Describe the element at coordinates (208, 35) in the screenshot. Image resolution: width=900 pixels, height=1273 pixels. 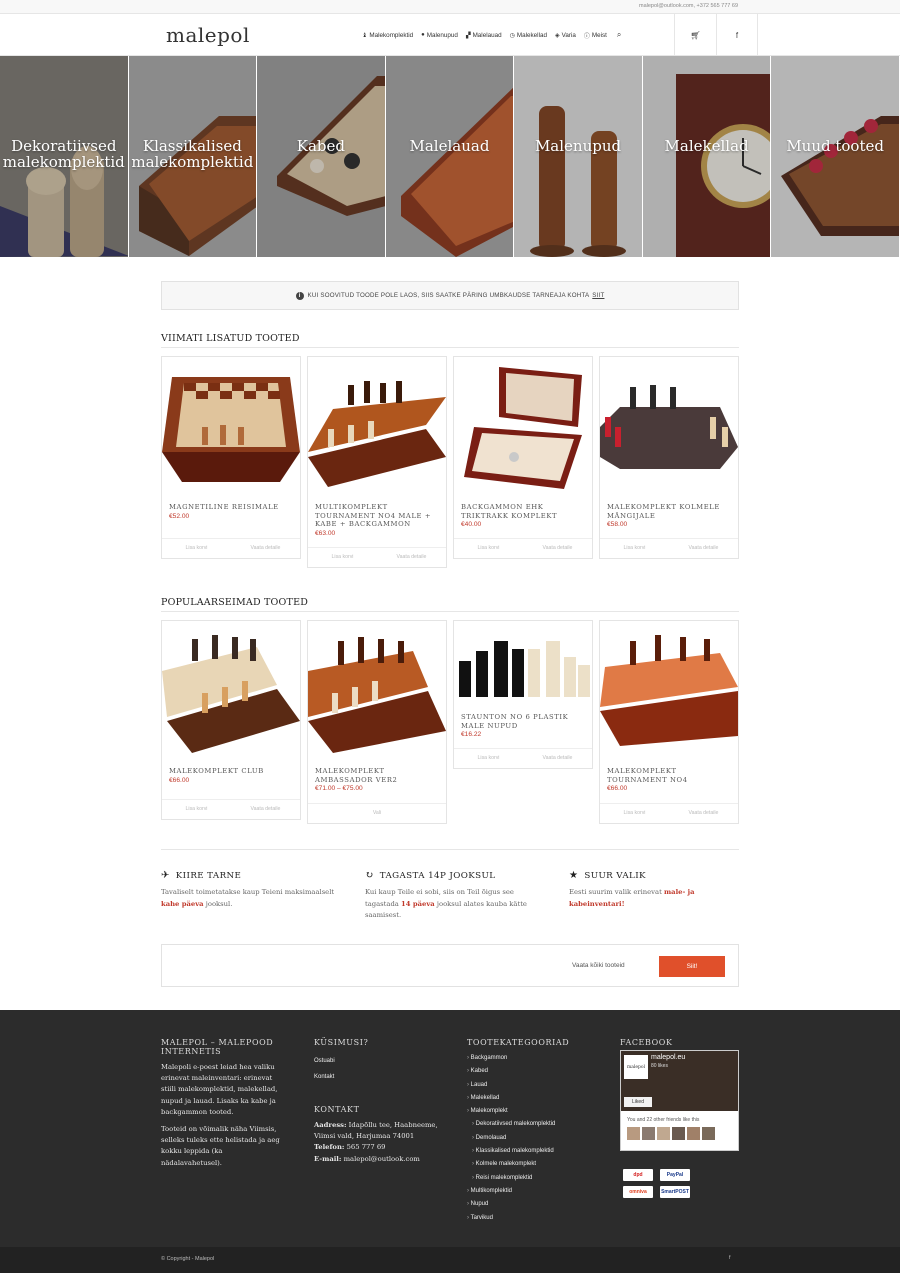
I see `site-logo: malepol` at that location.